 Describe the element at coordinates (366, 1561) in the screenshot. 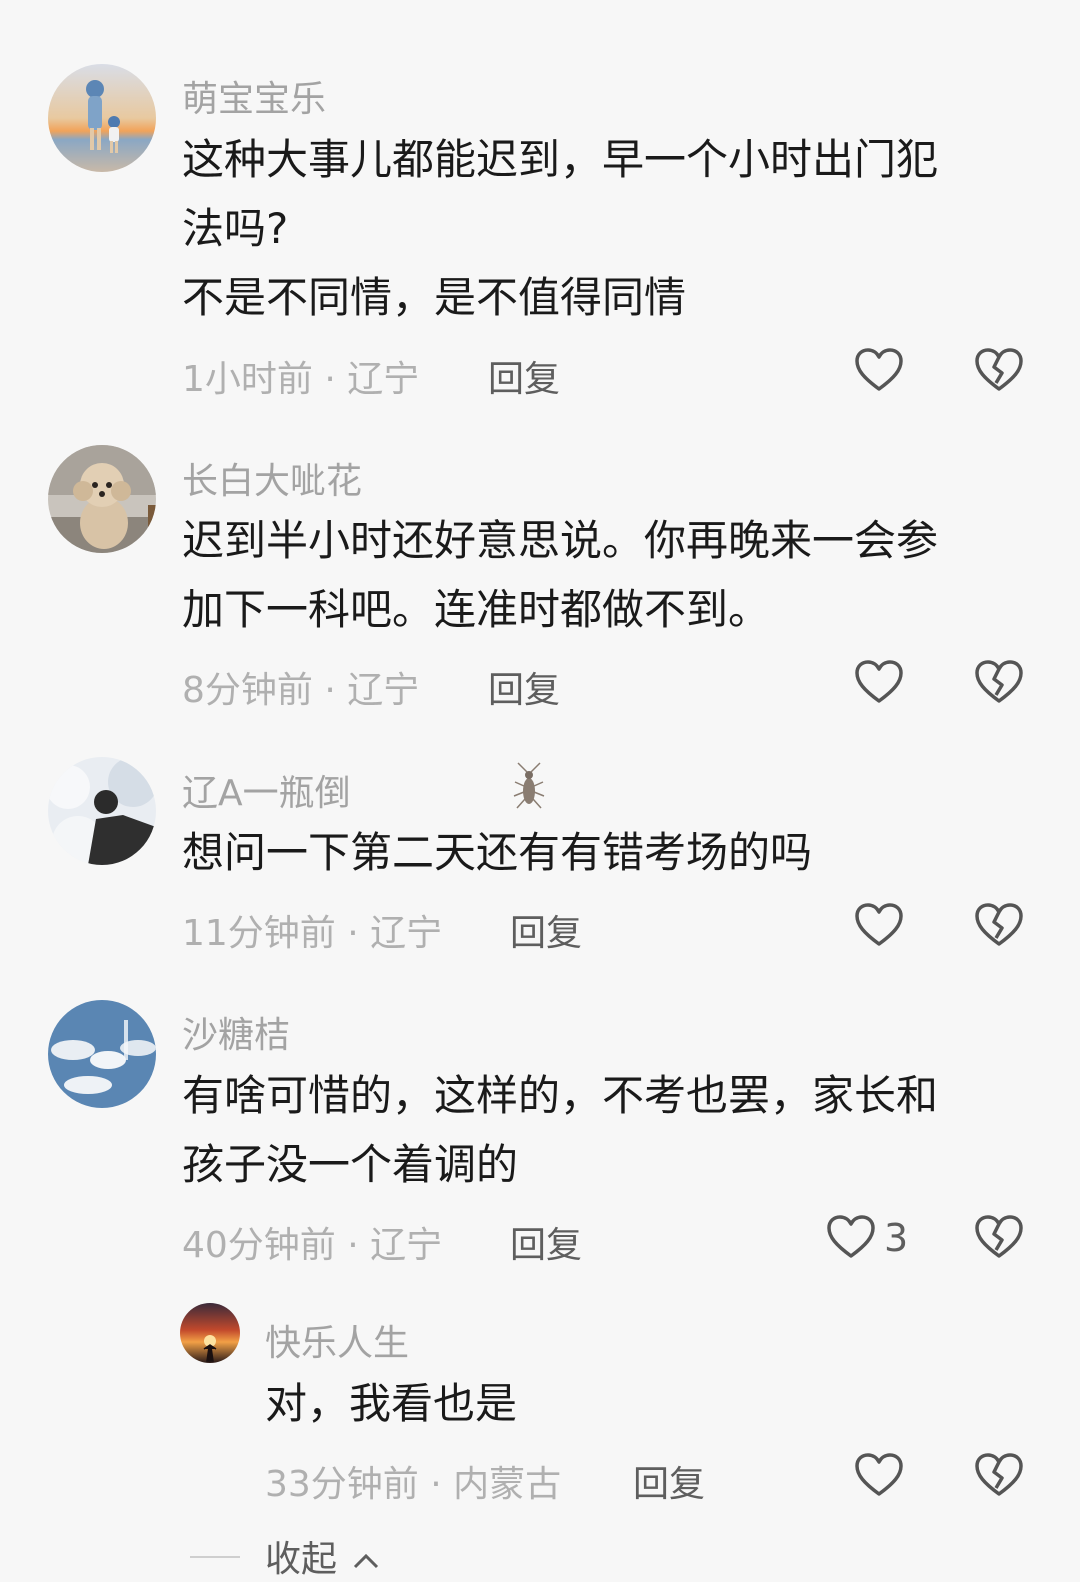

I see `chevron-up-icon` at that location.